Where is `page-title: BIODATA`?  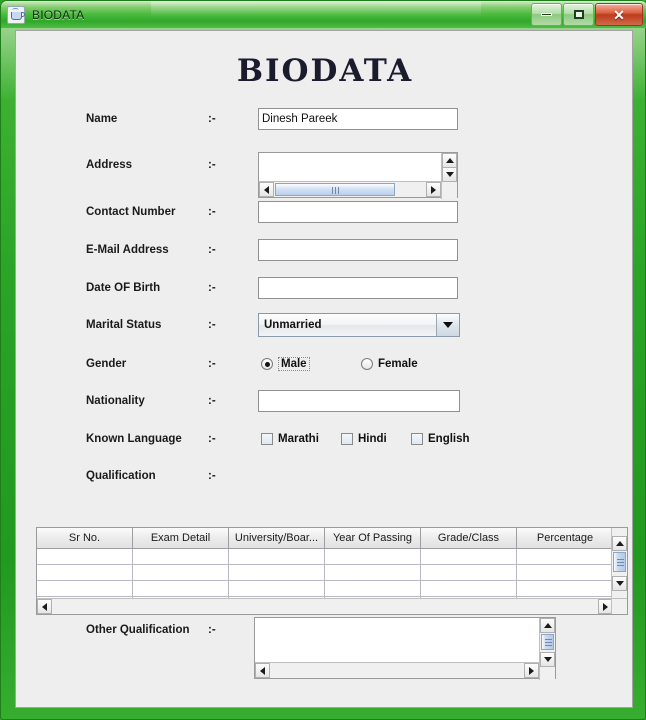 page-title: BIODATA is located at coordinates (325, 71).